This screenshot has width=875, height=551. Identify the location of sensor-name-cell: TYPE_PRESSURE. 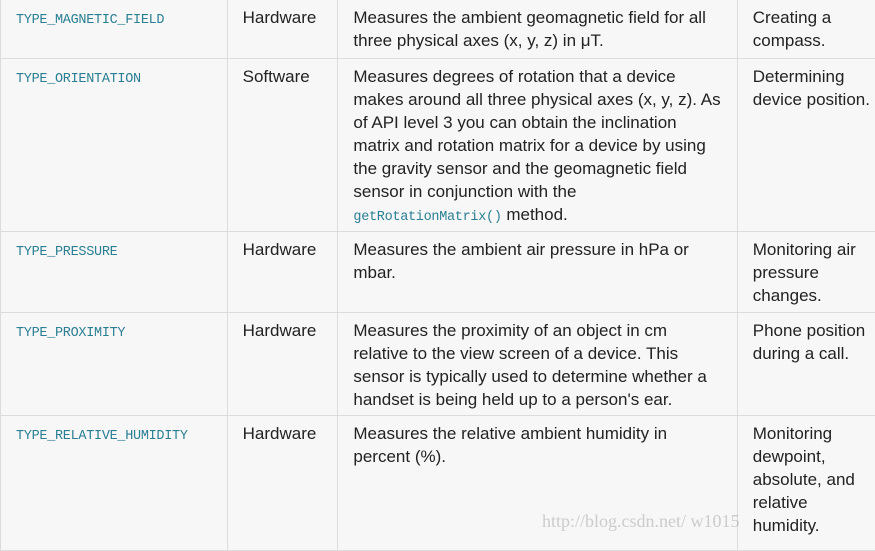
(114, 272).